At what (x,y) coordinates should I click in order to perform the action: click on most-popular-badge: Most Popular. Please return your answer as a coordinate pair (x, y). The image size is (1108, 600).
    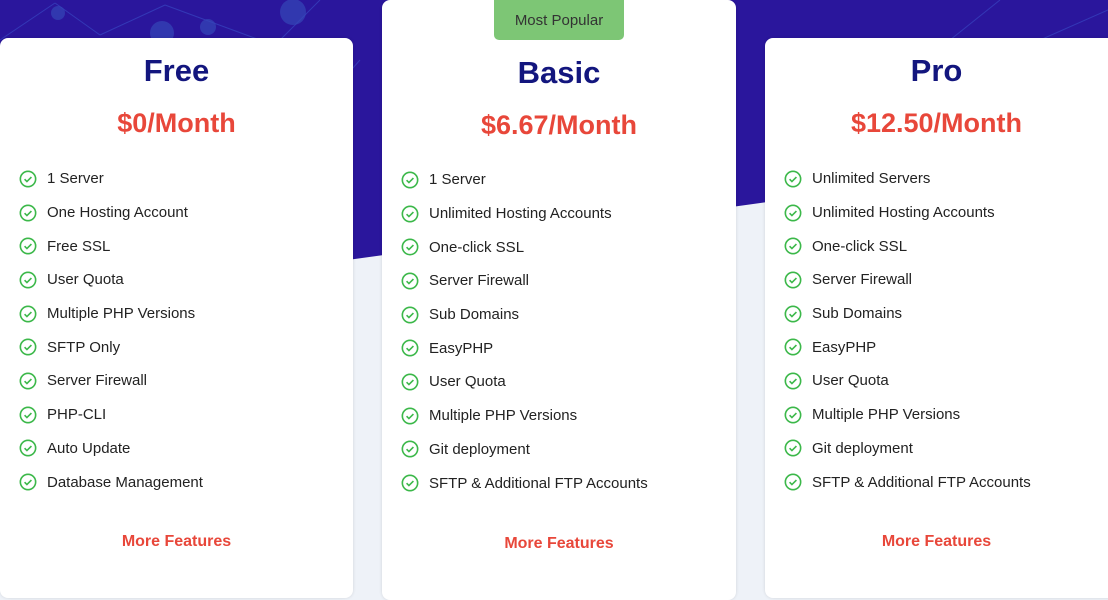
    Looking at the image, I should click on (559, 20).